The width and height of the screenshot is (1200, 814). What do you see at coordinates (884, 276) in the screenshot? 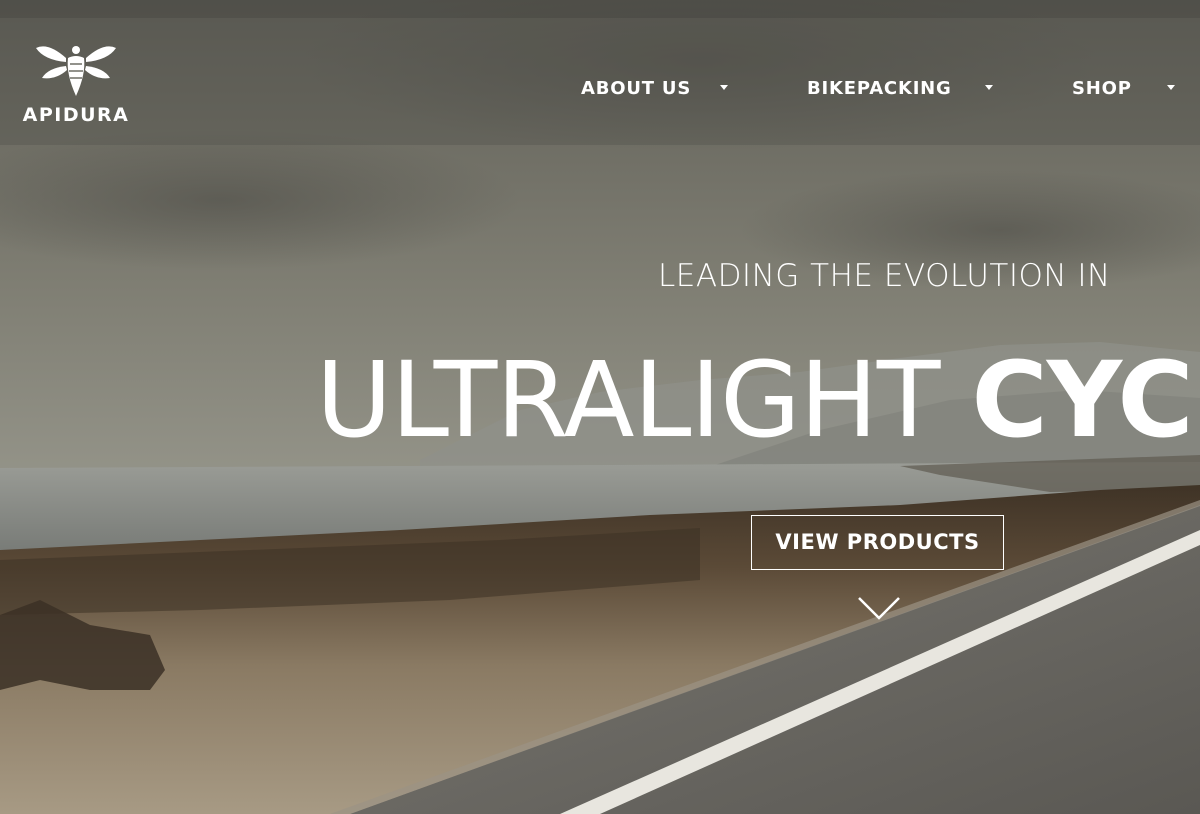
I see `hero-tagline: LEADING THE EVOLUTION IN` at bounding box center [884, 276].